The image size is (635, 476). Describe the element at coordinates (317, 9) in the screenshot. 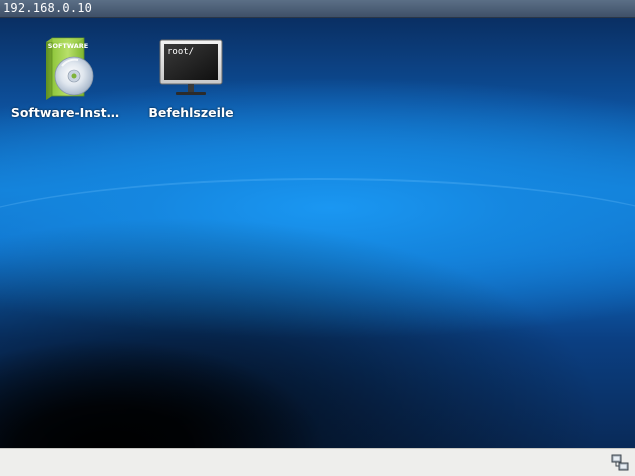

I see `title-bar: 192.168.0.10` at that location.